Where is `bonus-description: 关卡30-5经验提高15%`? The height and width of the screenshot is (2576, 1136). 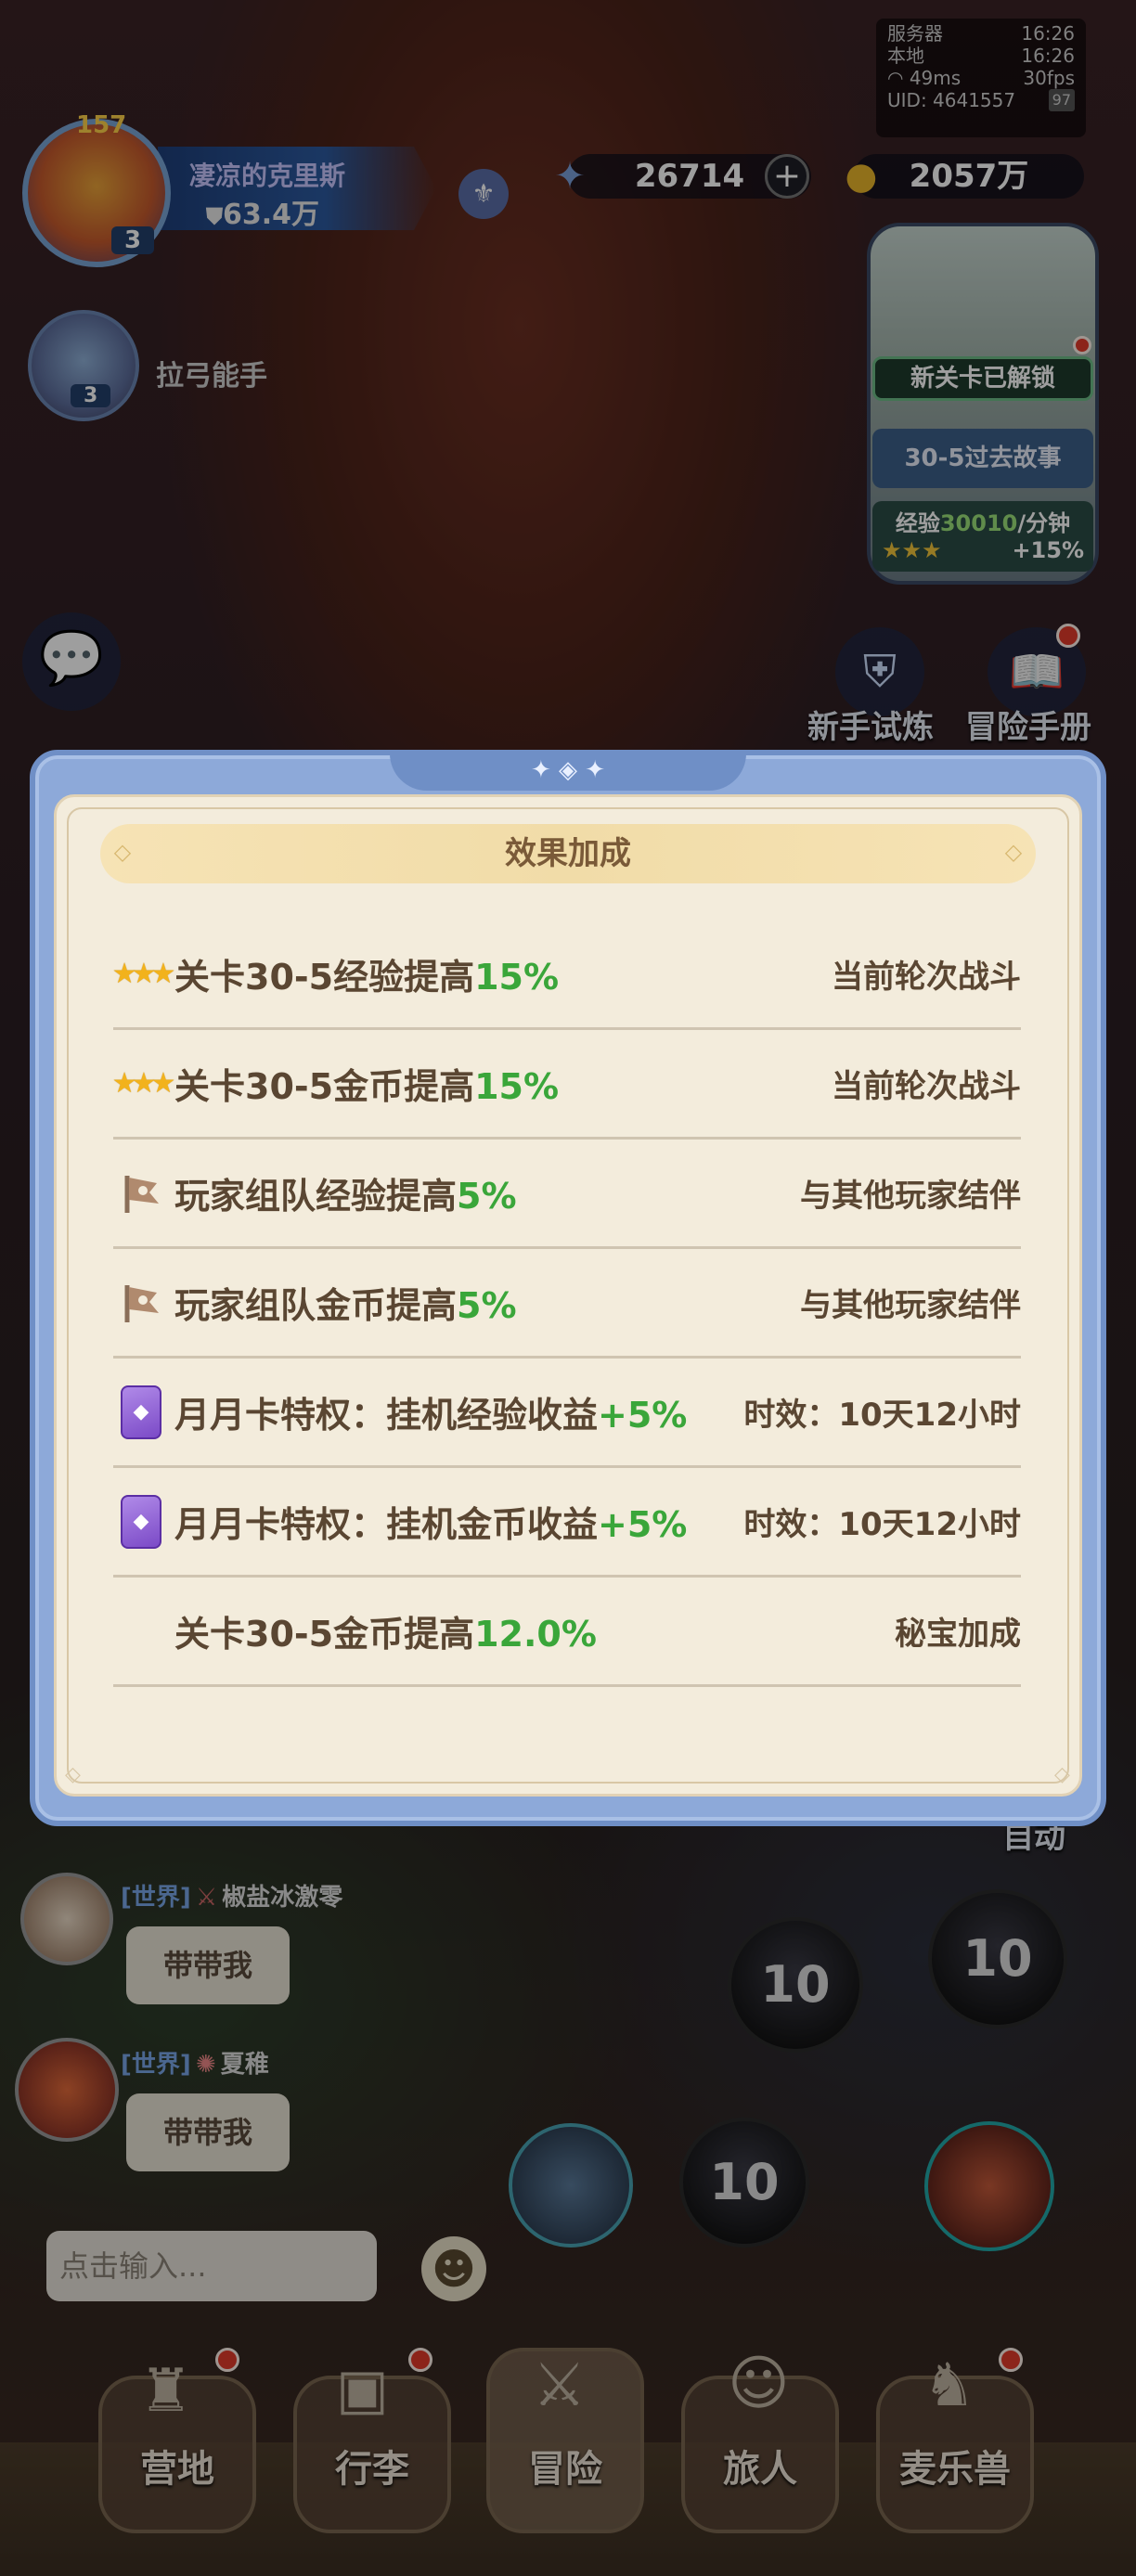 bonus-description: 关卡30-5经验提高15% is located at coordinates (367, 978).